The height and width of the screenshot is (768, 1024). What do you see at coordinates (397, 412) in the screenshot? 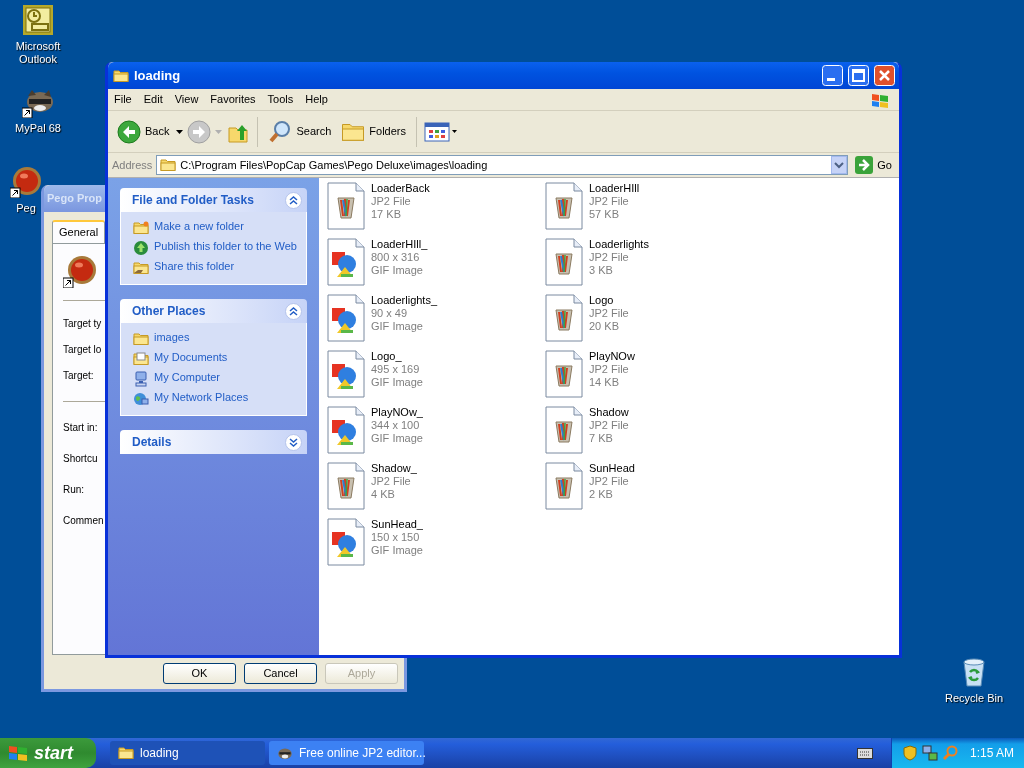
I see `file-name: PlayNOw_` at bounding box center [397, 412].